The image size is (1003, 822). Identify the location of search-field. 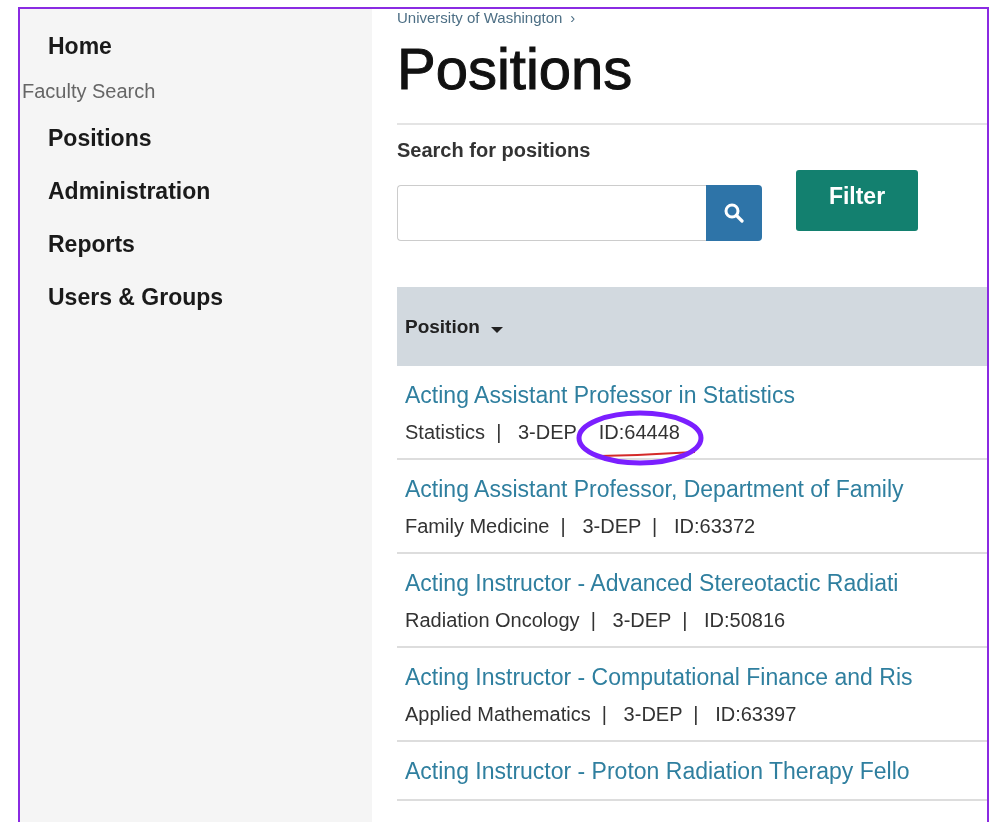
(551, 213).